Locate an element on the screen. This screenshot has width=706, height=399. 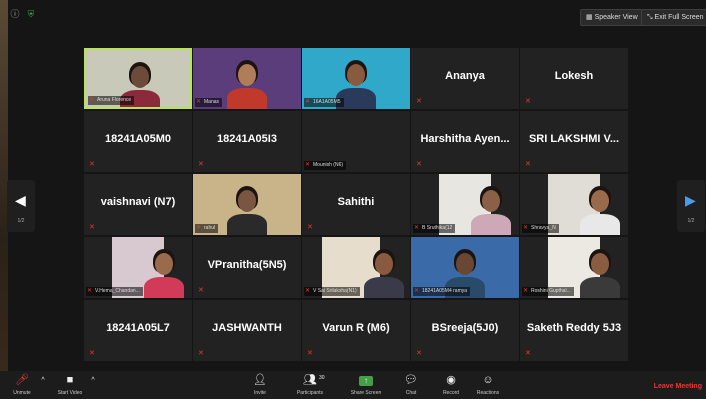
participant-tile: Mounish (N6) ✕ is located at coordinates (356, 141).